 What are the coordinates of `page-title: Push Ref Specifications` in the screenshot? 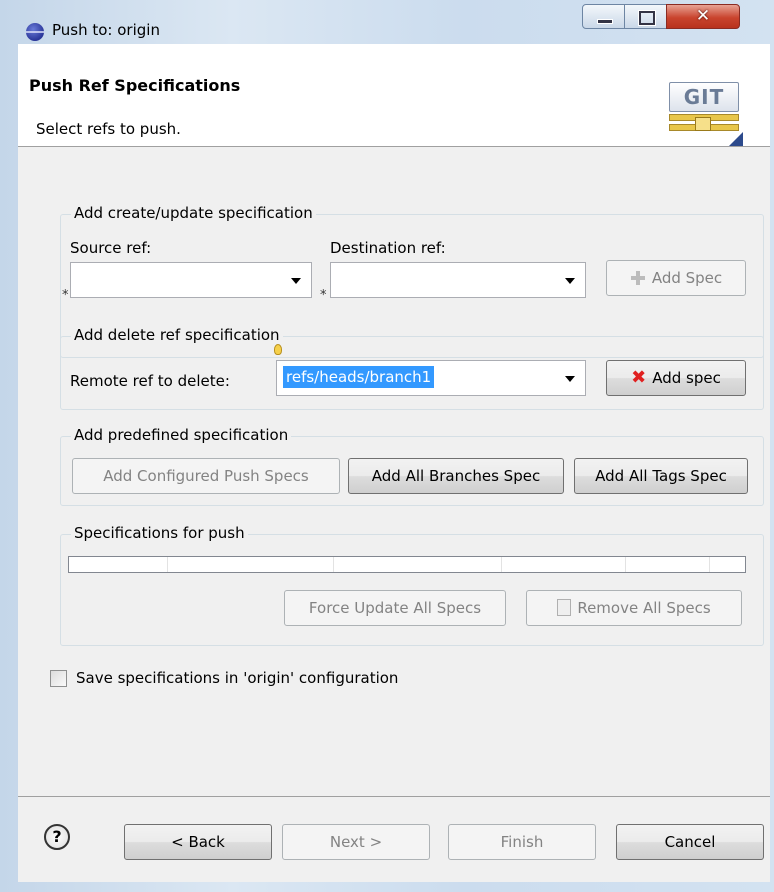 It's located at (135, 85).